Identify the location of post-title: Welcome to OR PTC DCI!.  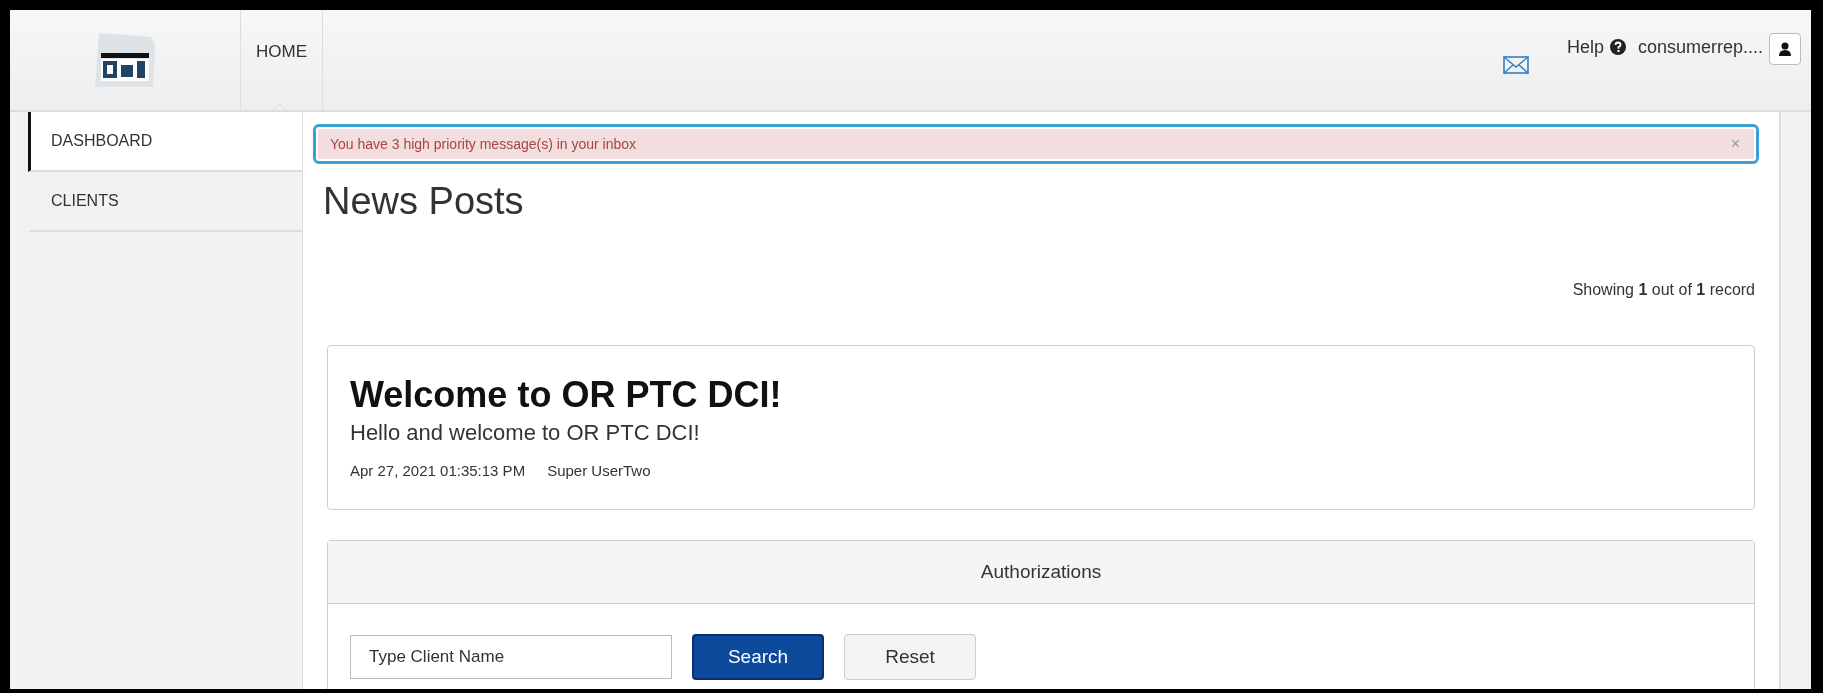
(566, 395).